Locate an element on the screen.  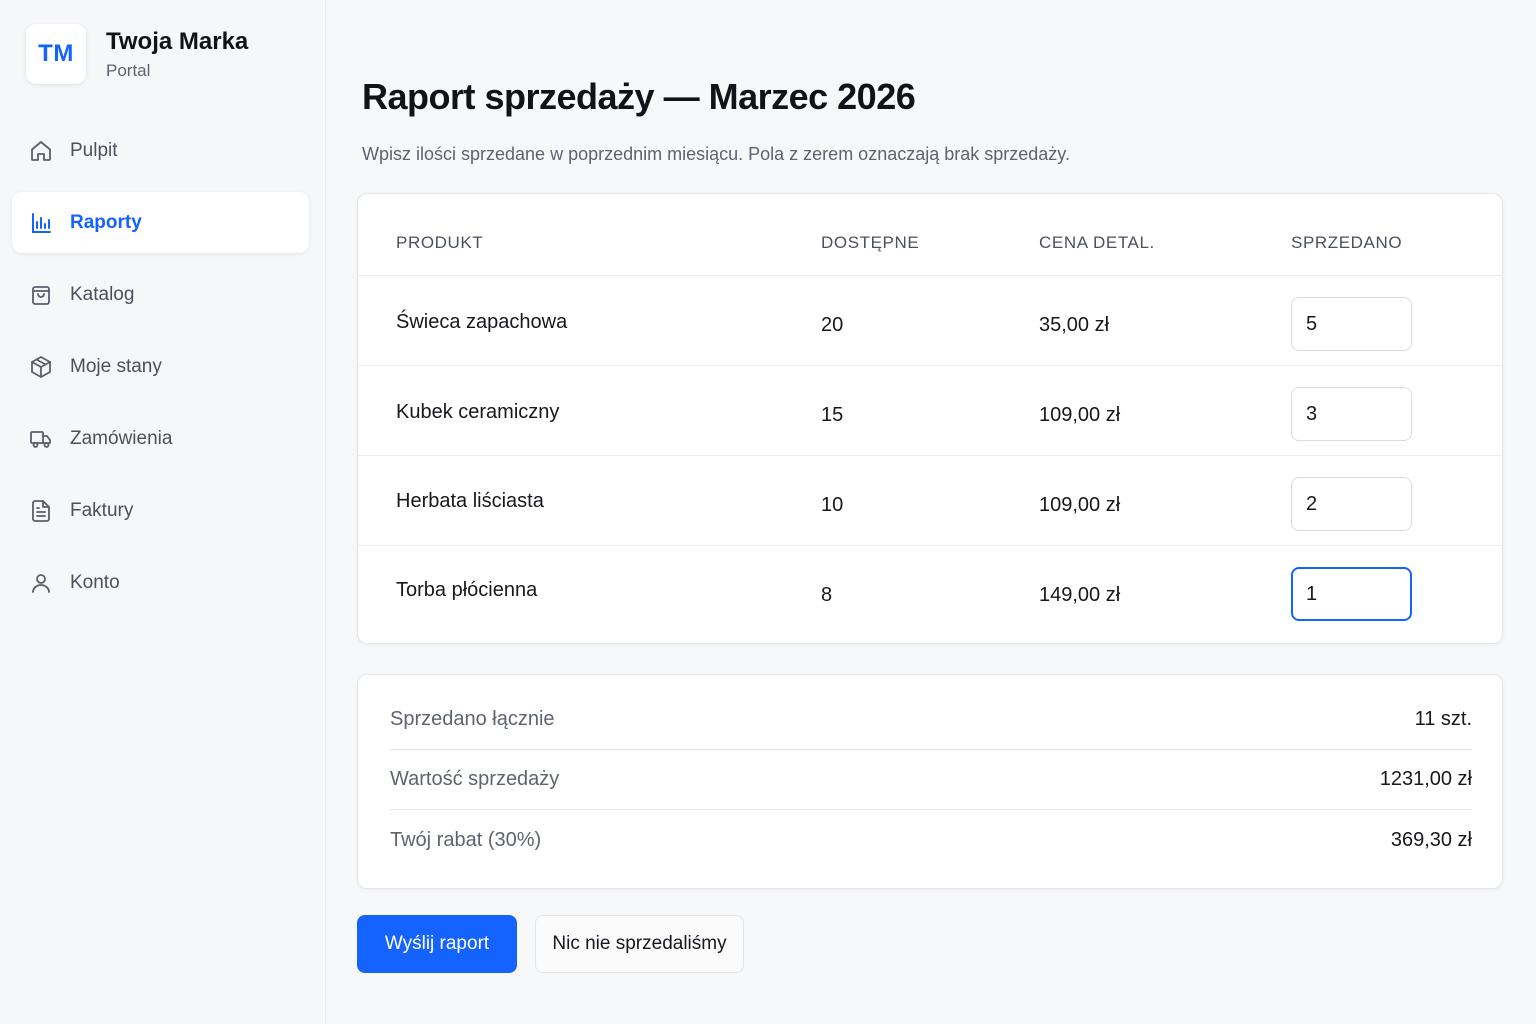
column-header-sold: SPRZEDANO is located at coordinates (1347, 242).